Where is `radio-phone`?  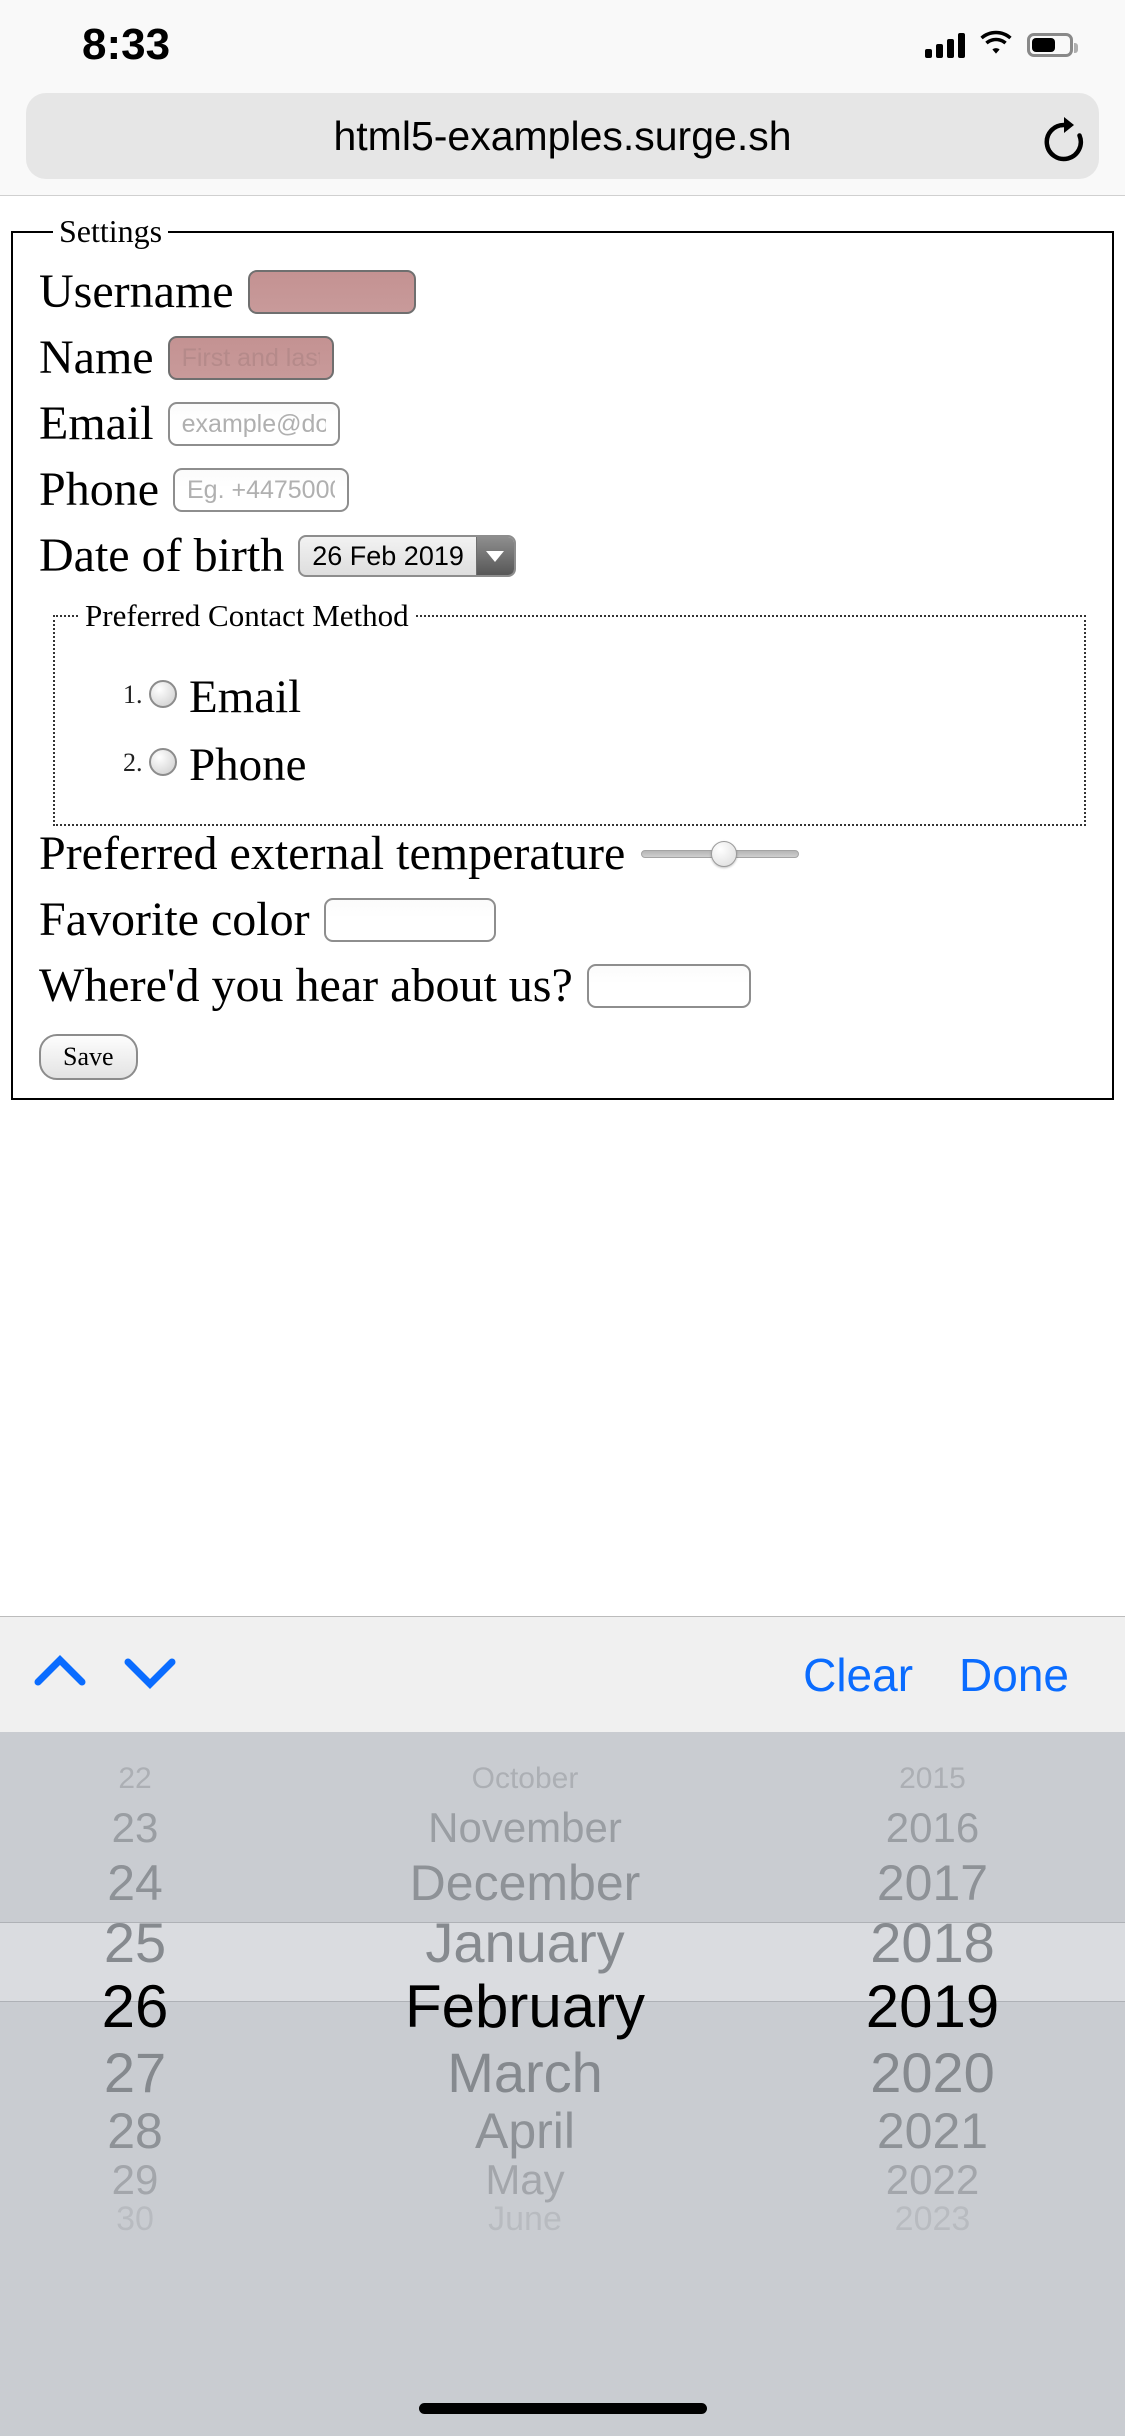 radio-phone is located at coordinates (163, 762).